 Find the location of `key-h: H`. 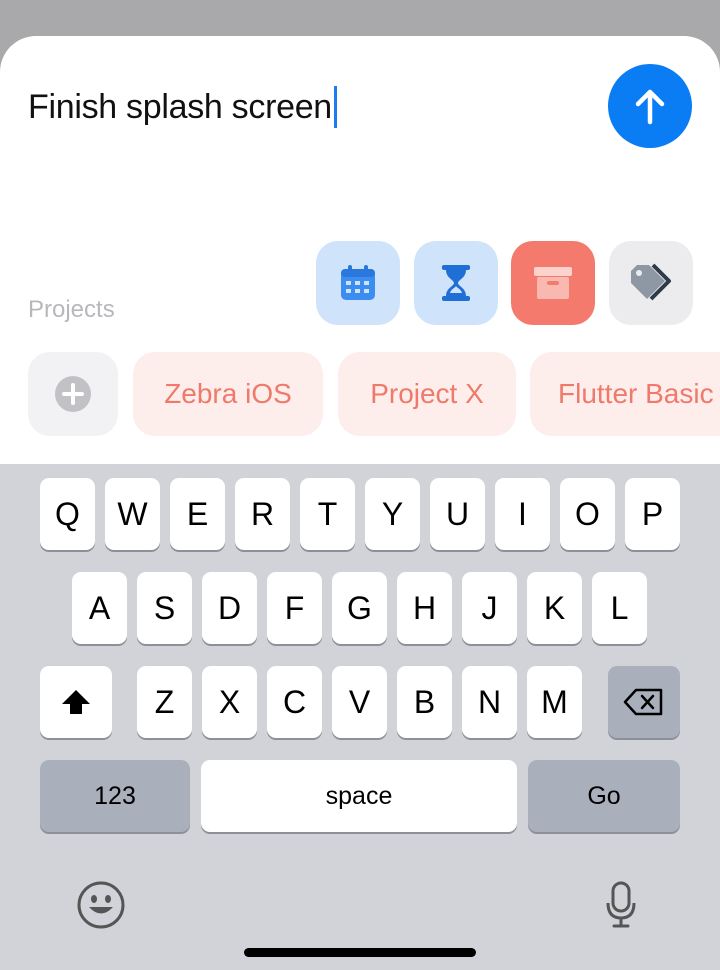

key-h: H is located at coordinates (424, 608).